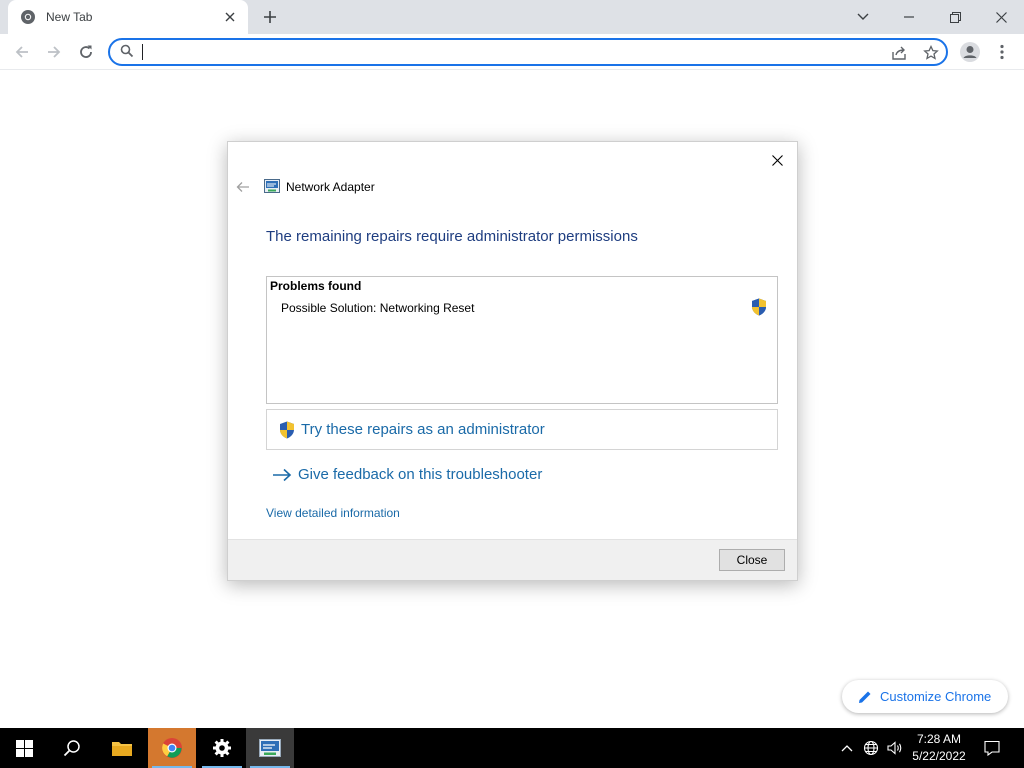 The height and width of the screenshot is (768, 1024). Describe the element at coordinates (936, 696) in the screenshot. I see `customize-chrome-label: Customize Chrome` at that location.